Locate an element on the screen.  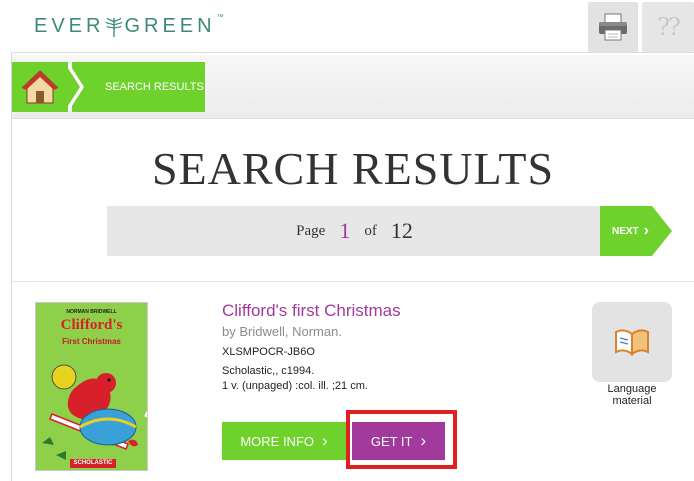
next-label: NEXT is located at coordinates (625, 231).